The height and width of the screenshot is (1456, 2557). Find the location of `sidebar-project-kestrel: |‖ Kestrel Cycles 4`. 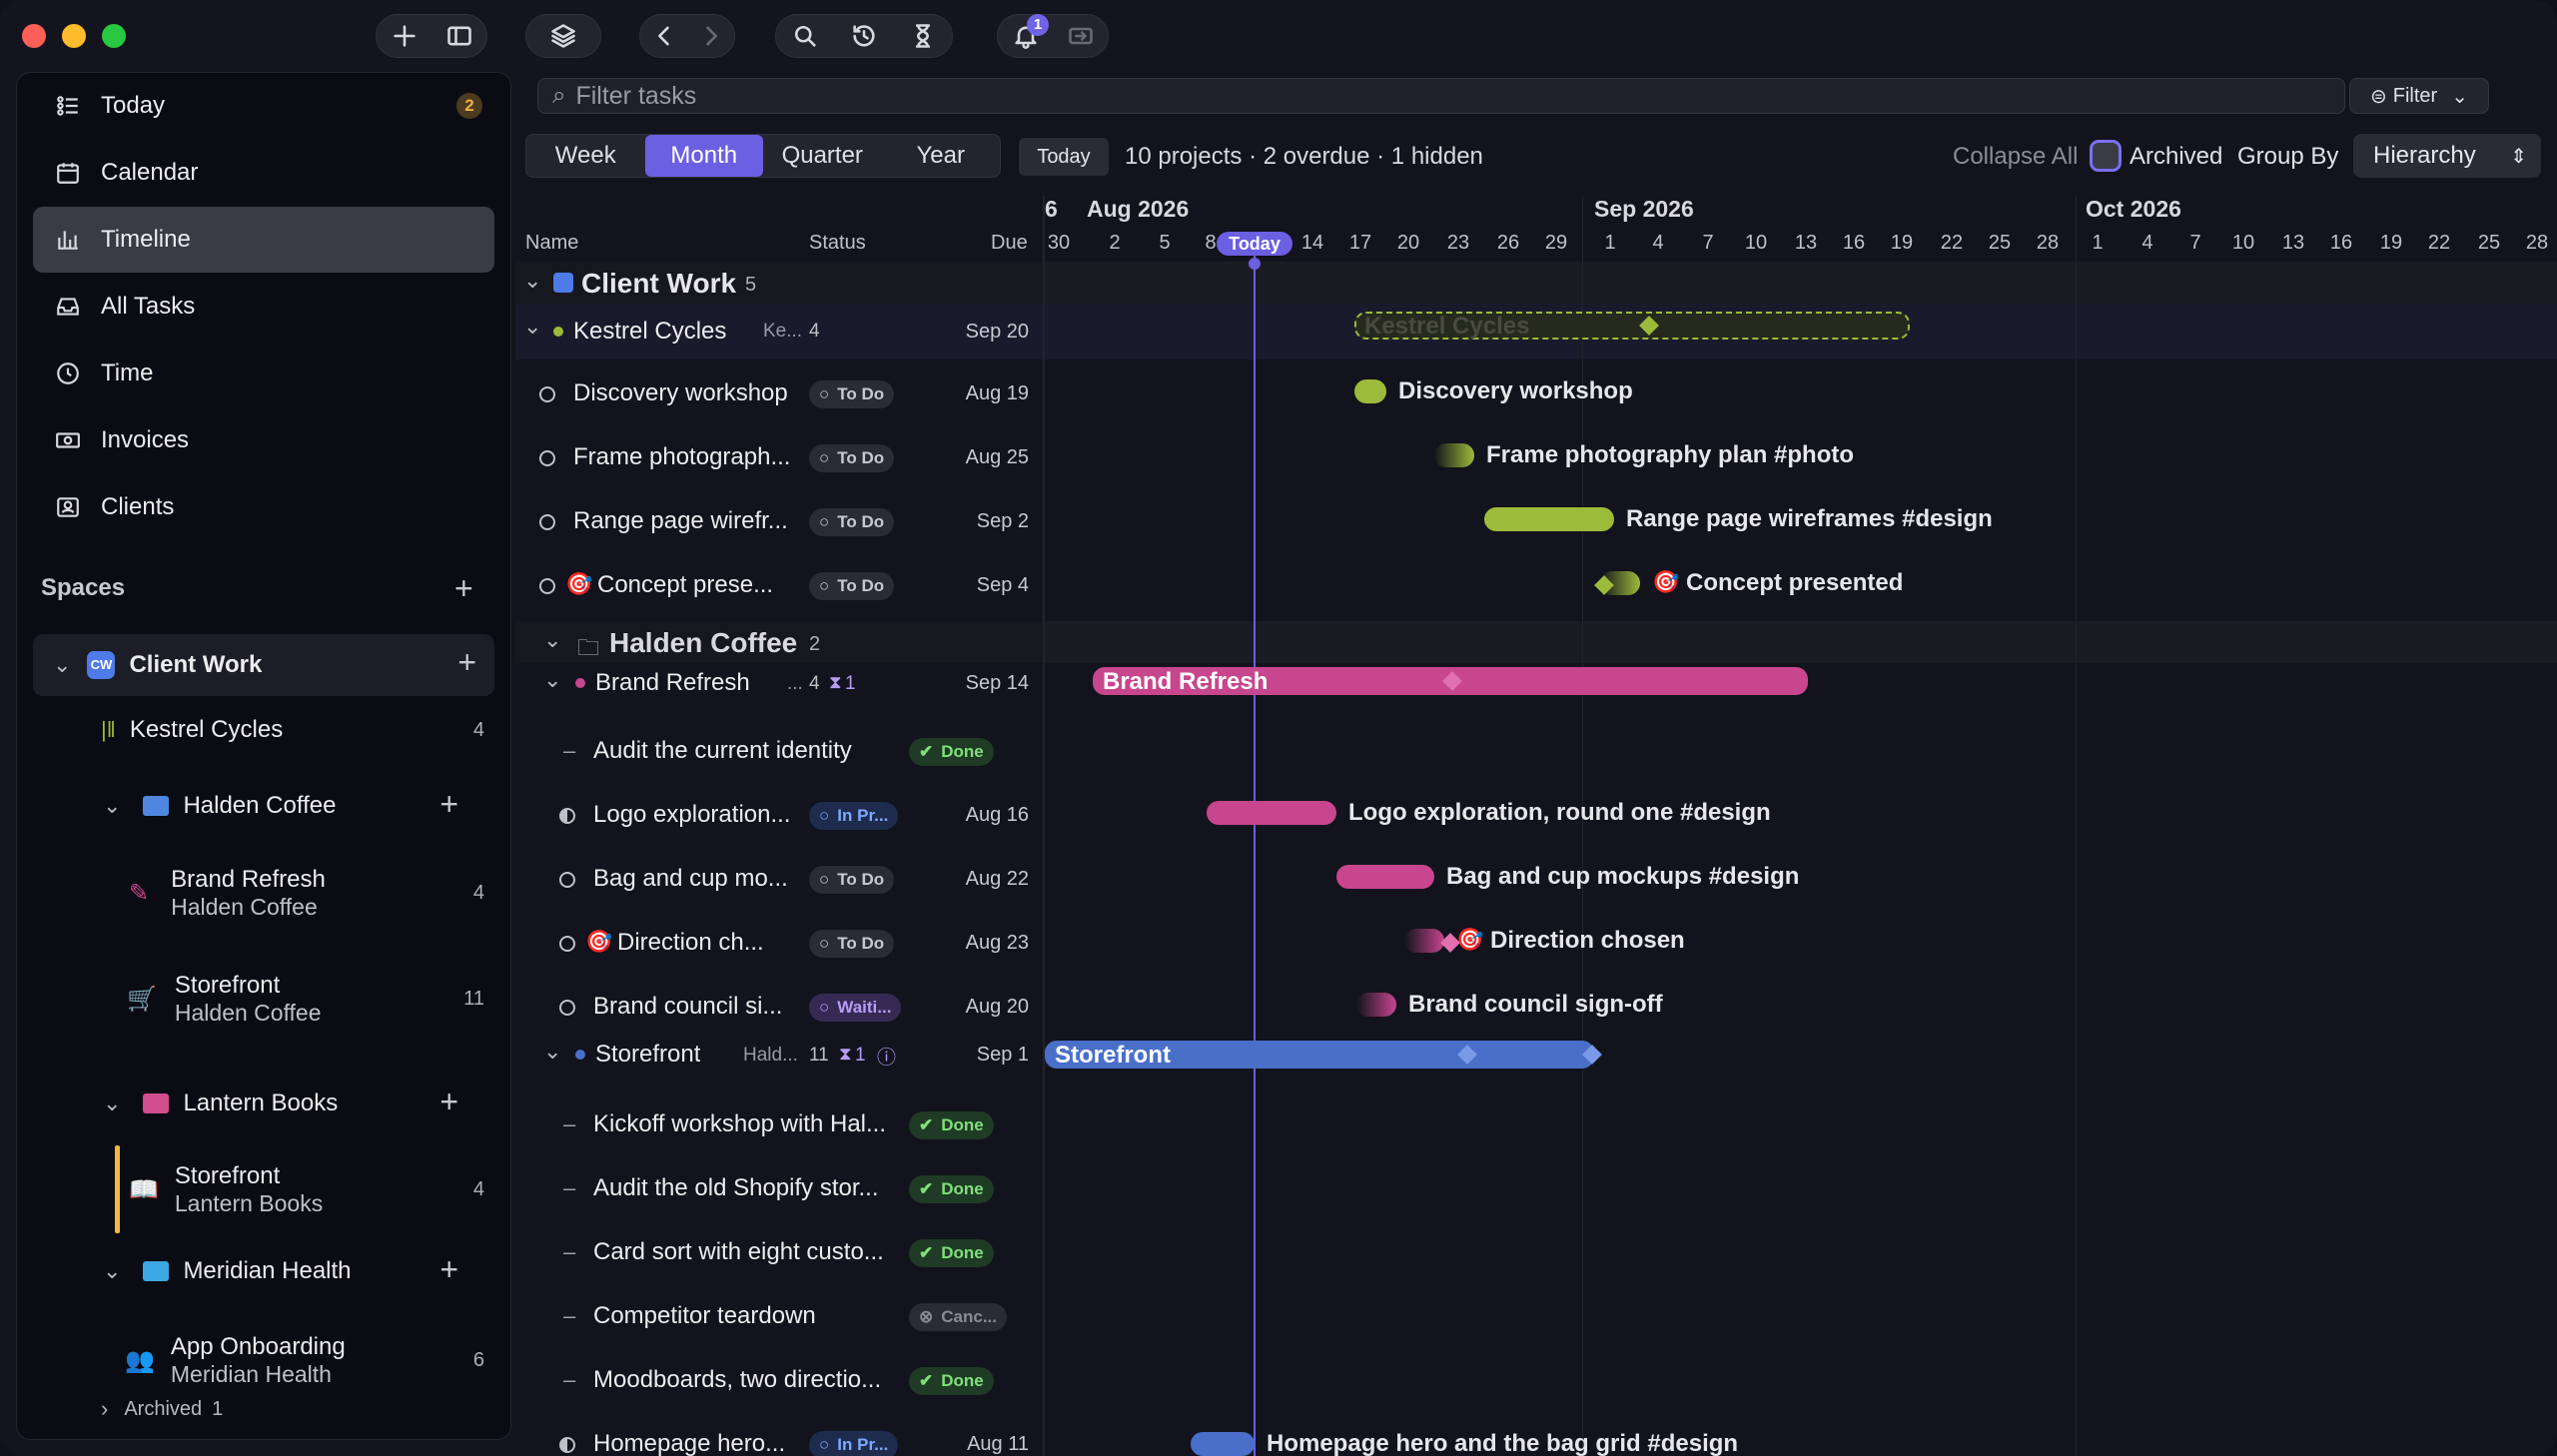

sidebar-project-kestrel: |‖ Kestrel Cycles 4 is located at coordinates (263, 730).